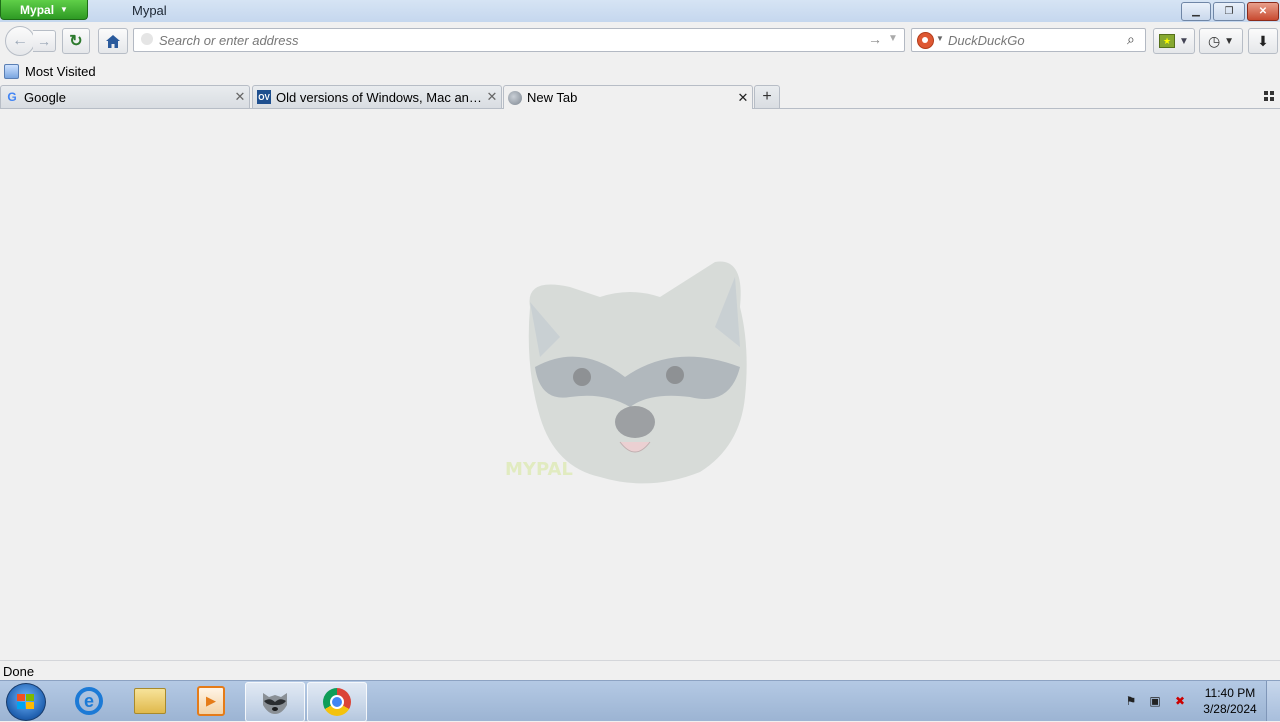  Describe the element at coordinates (640, 701) in the screenshot. I see `taskbar: e ▶ ⚑ ▣ ✖ 11:40 PM 3/28/2024` at that location.